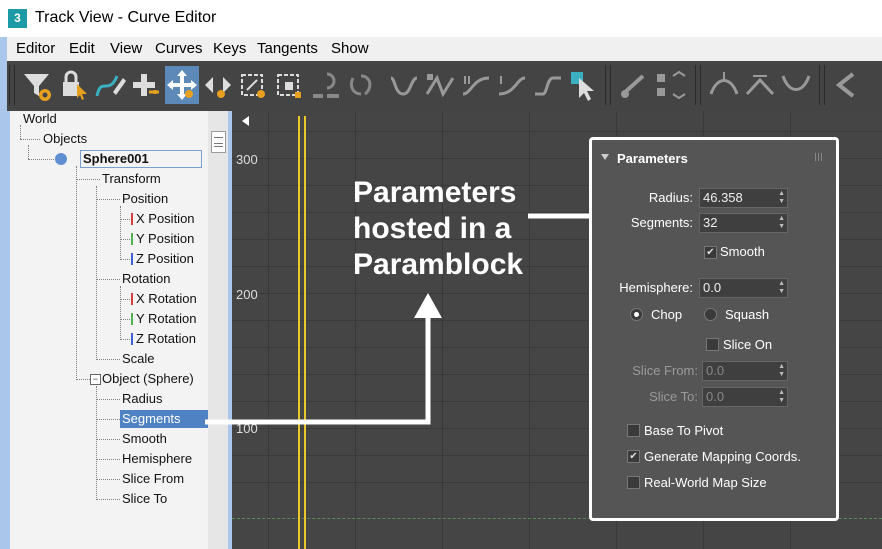  What do you see at coordinates (35, 48) in the screenshot?
I see `menu-editor: Editor` at bounding box center [35, 48].